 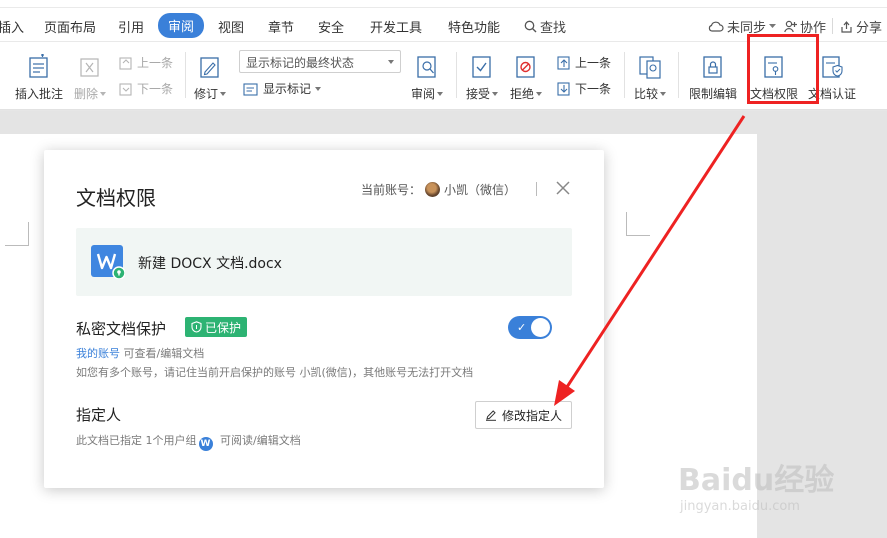 I want to click on reject-button: 拒绝, so click(x=526, y=78).